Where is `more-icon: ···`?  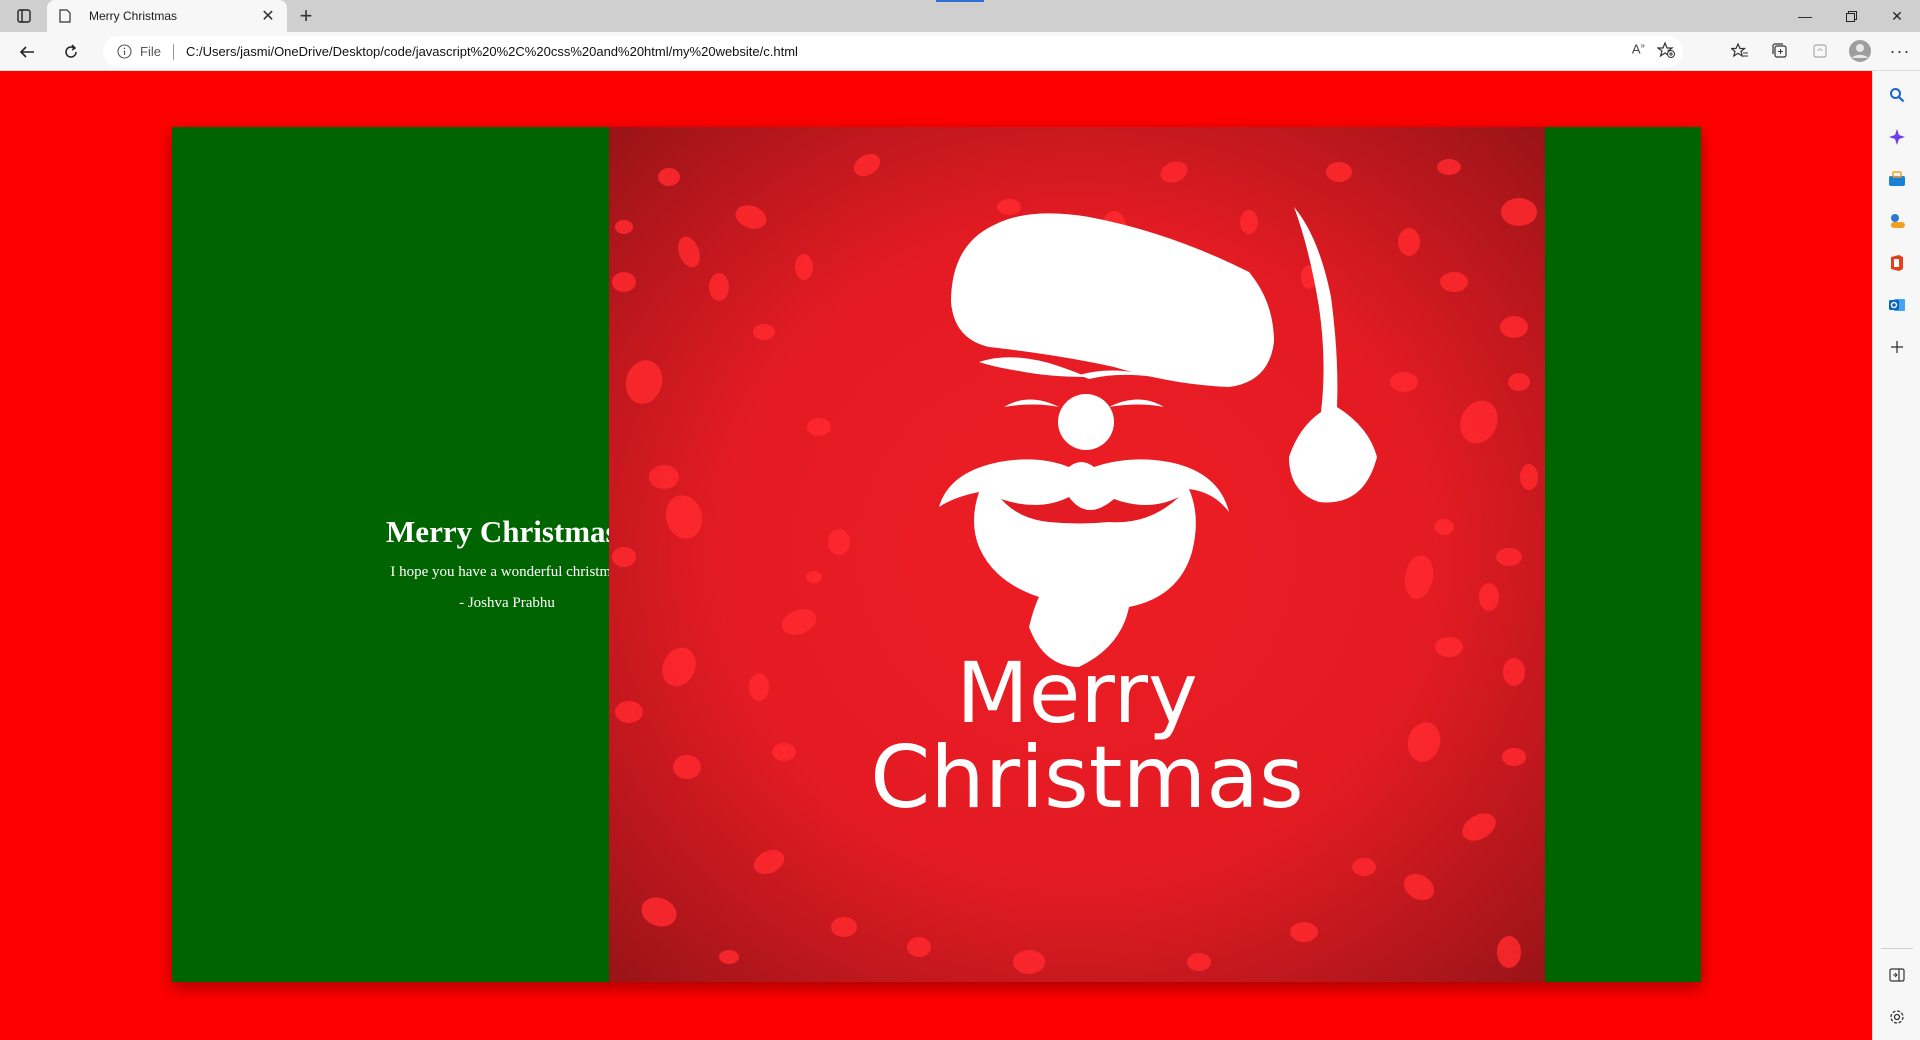 more-icon: ··· is located at coordinates (1900, 51).